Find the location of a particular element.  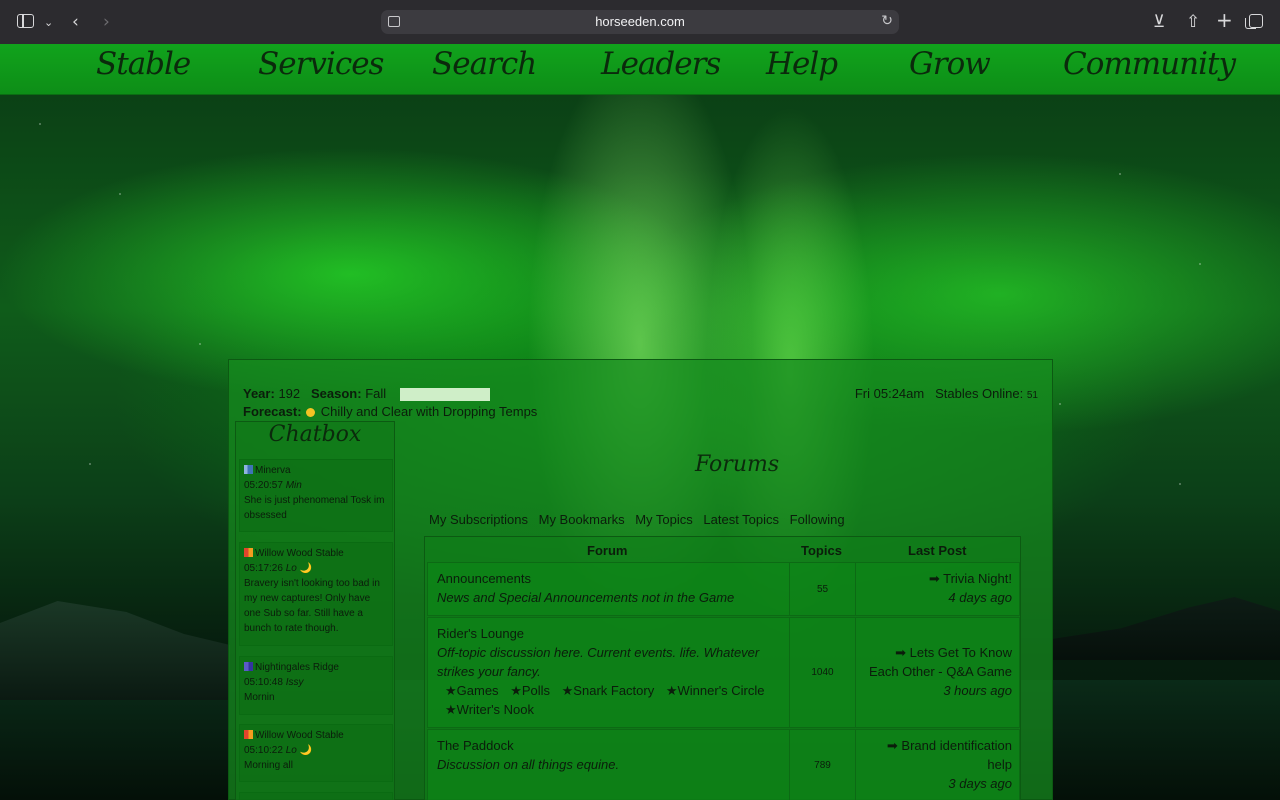

forward-icon: › is located at coordinates (106, 22).